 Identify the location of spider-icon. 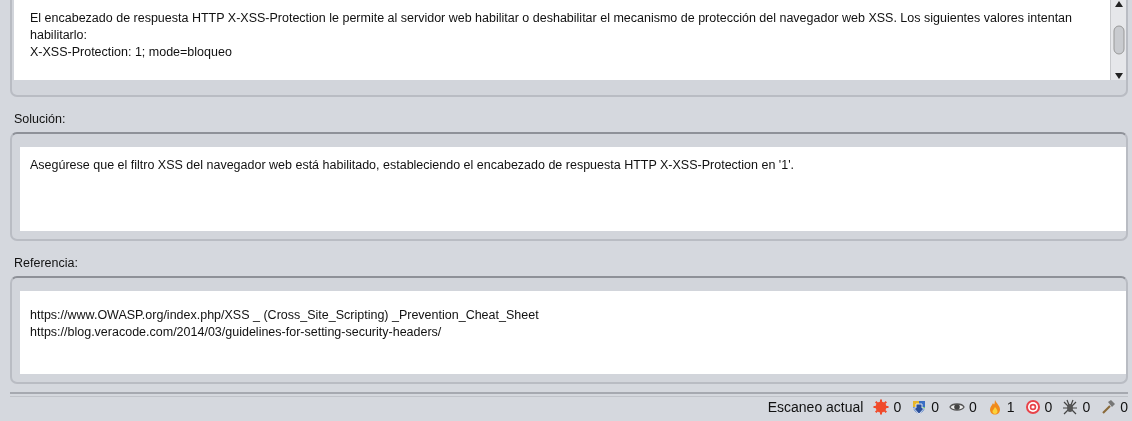
(1070, 407).